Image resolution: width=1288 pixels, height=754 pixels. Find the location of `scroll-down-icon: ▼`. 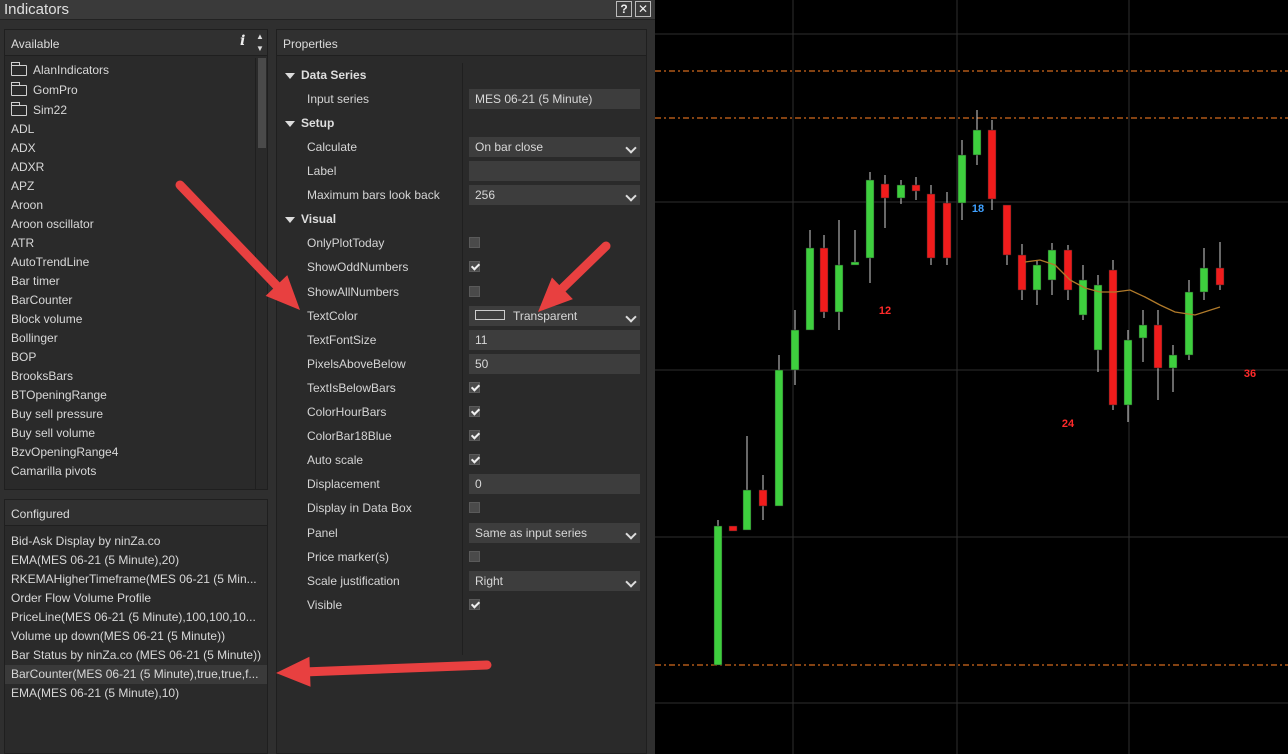

scroll-down-icon: ▼ is located at coordinates (260, 49).